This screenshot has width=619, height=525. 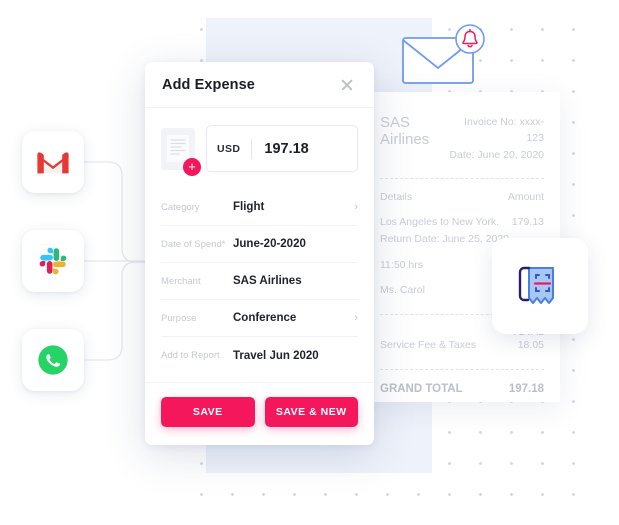 What do you see at coordinates (276, 355) in the screenshot?
I see `field-value: Travel Jun 2020` at bounding box center [276, 355].